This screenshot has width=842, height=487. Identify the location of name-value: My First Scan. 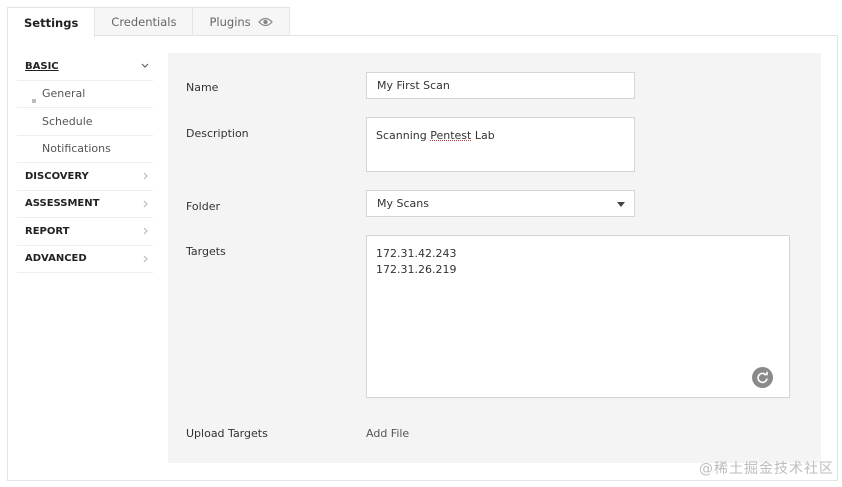
(413, 85).